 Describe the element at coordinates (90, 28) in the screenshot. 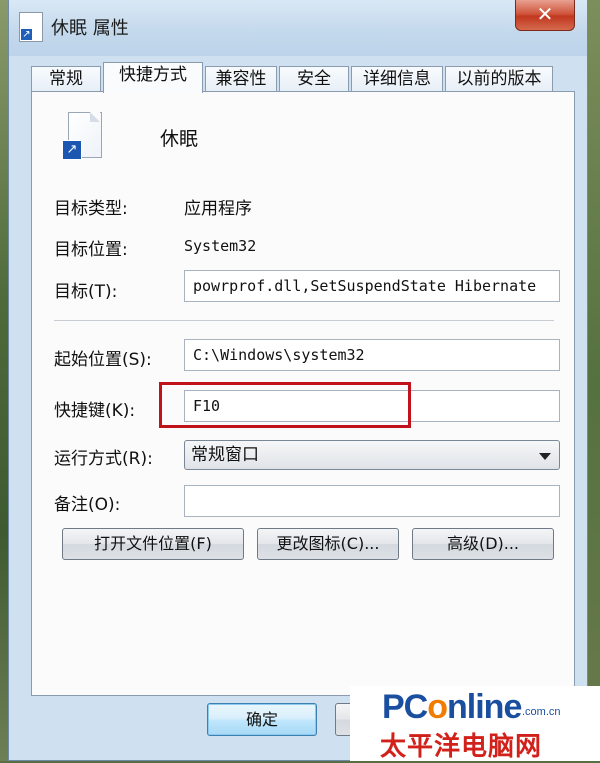

I see `window-title: 休眠 属性` at that location.